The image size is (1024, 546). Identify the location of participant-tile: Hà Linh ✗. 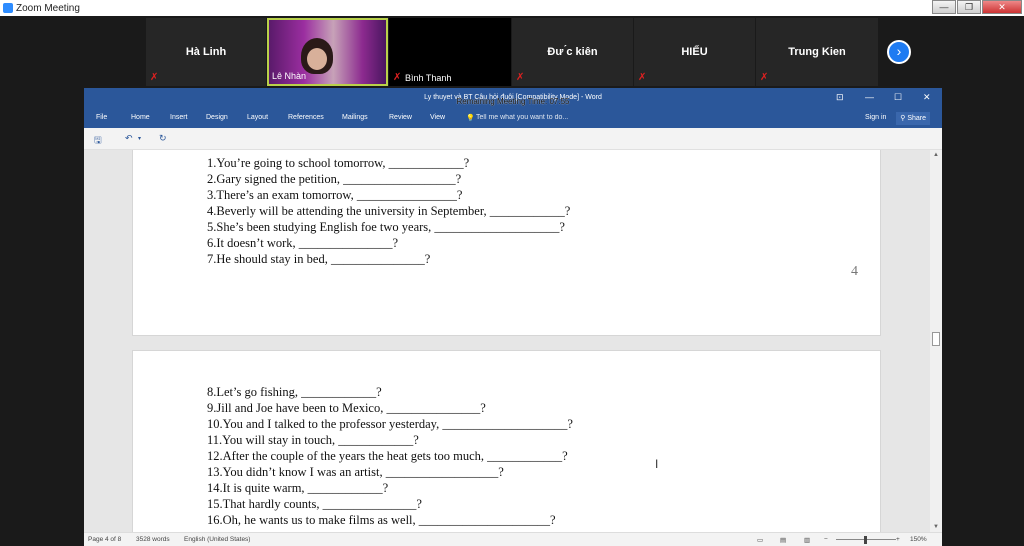
(206, 52).